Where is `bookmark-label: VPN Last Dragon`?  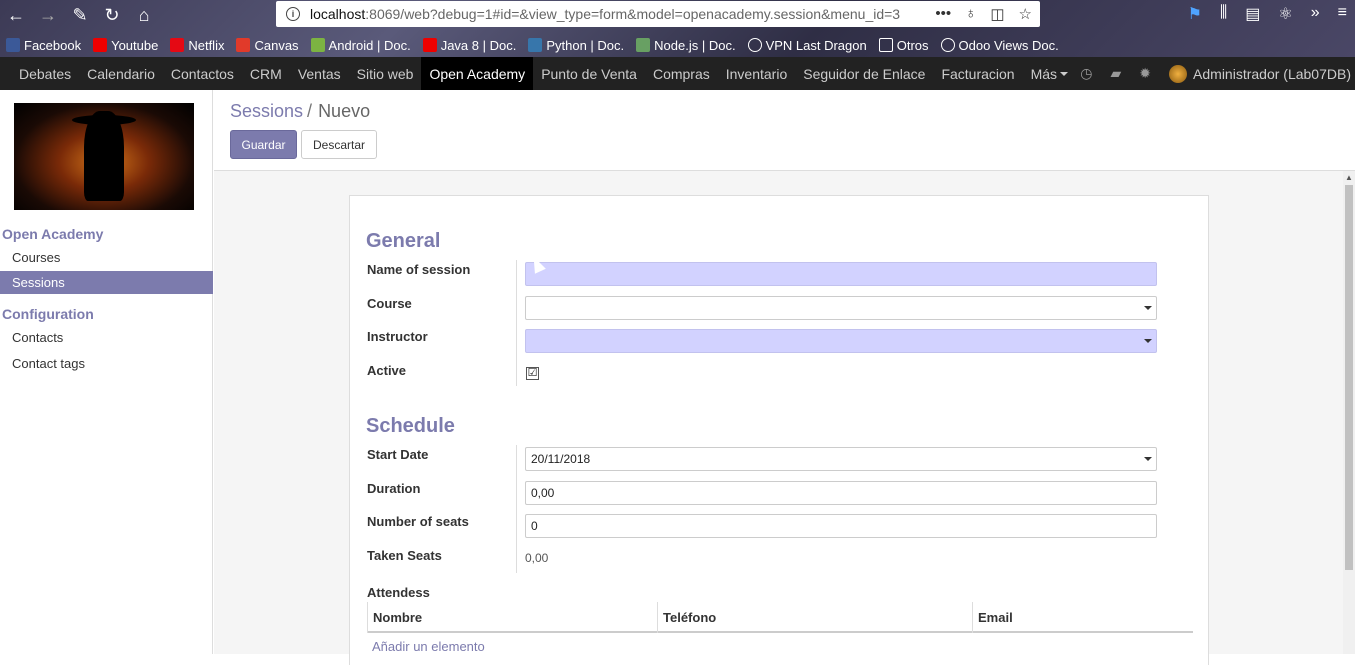 bookmark-label: VPN Last Dragon is located at coordinates (816, 45).